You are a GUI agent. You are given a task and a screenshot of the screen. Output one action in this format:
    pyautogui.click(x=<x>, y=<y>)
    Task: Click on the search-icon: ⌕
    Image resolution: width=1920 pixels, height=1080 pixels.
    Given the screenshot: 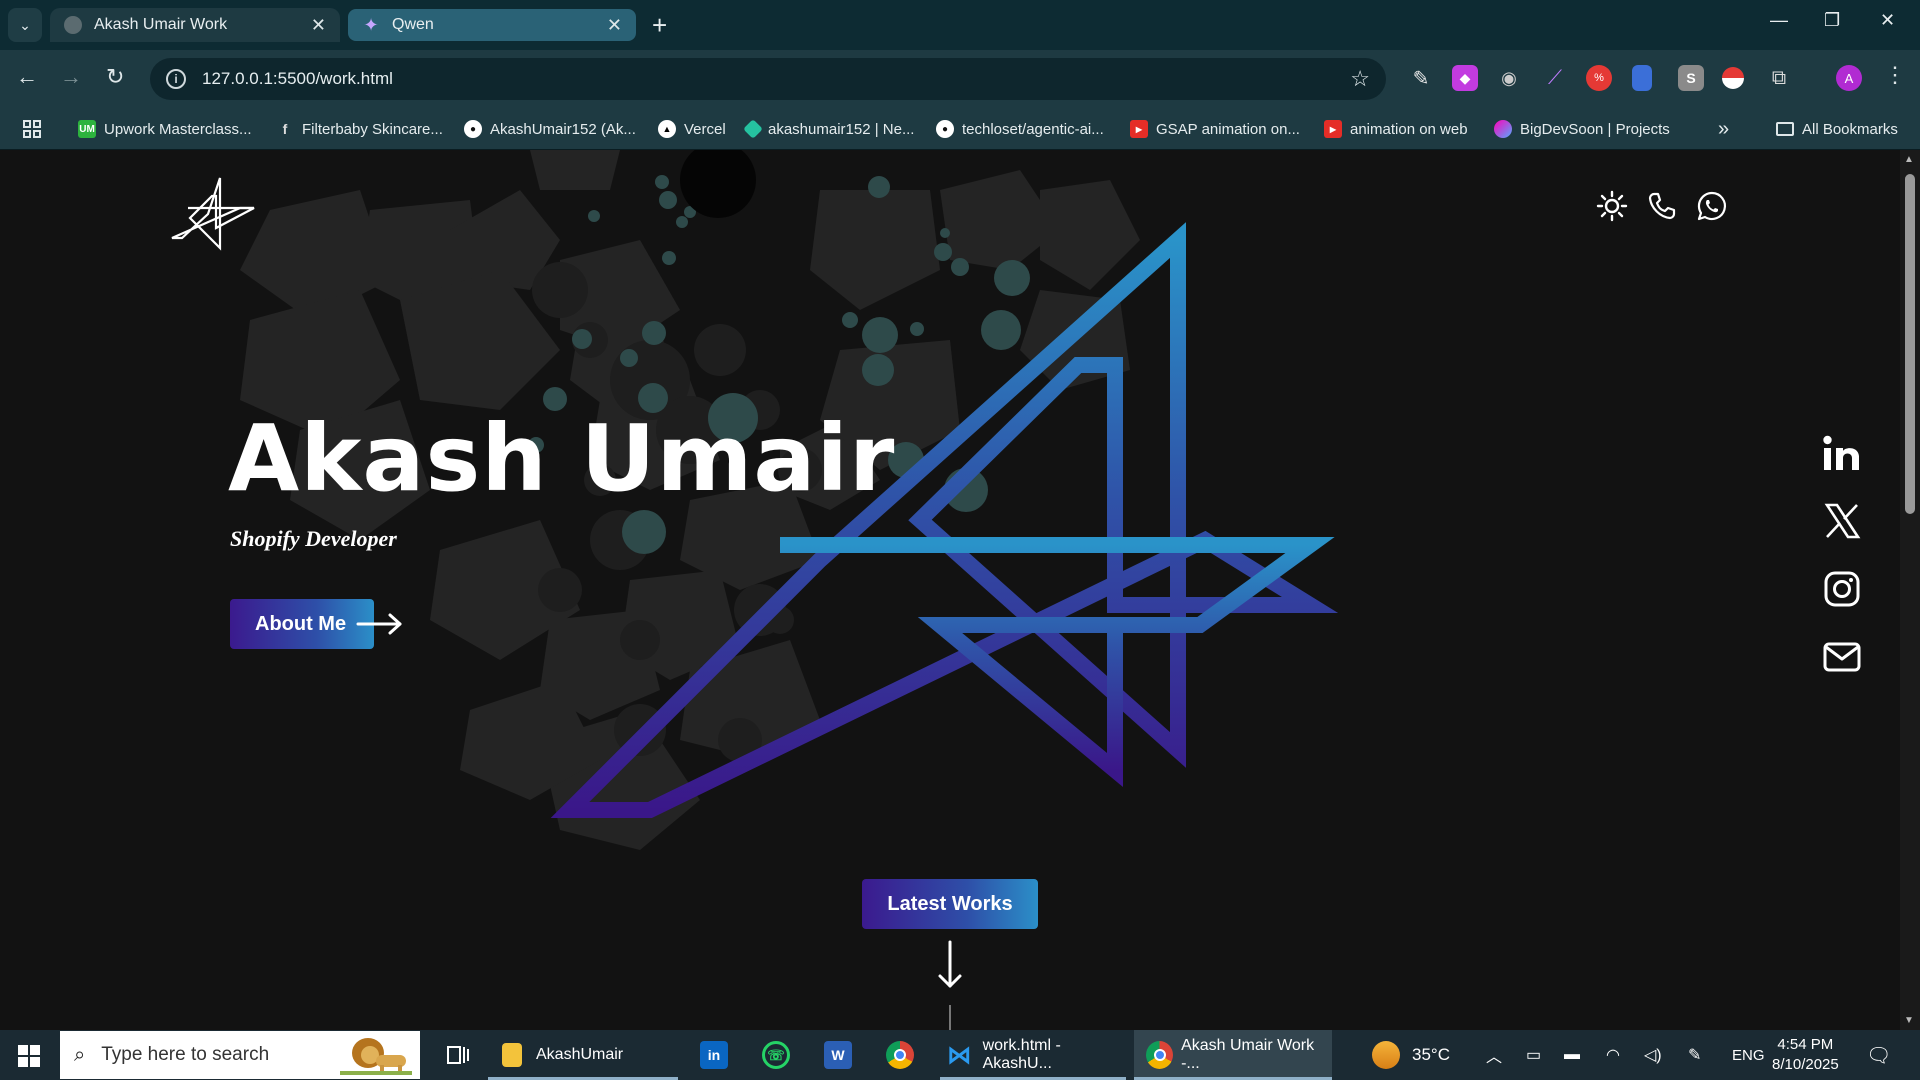 What is the action you would take?
    pyautogui.click(x=80, y=1054)
    